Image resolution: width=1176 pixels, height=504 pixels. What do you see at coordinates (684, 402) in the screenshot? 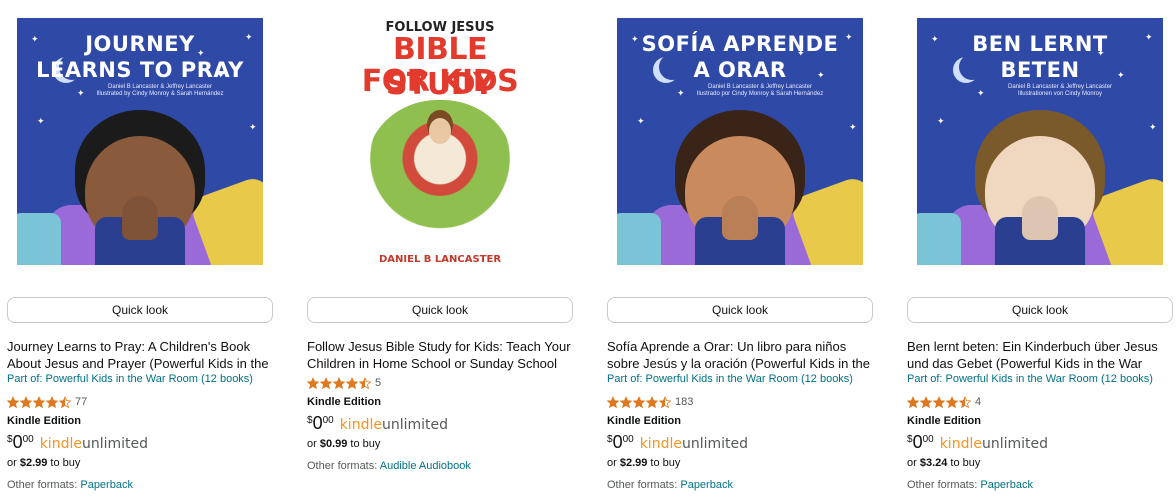
I see `rating-count-link: 183` at bounding box center [684, 402].